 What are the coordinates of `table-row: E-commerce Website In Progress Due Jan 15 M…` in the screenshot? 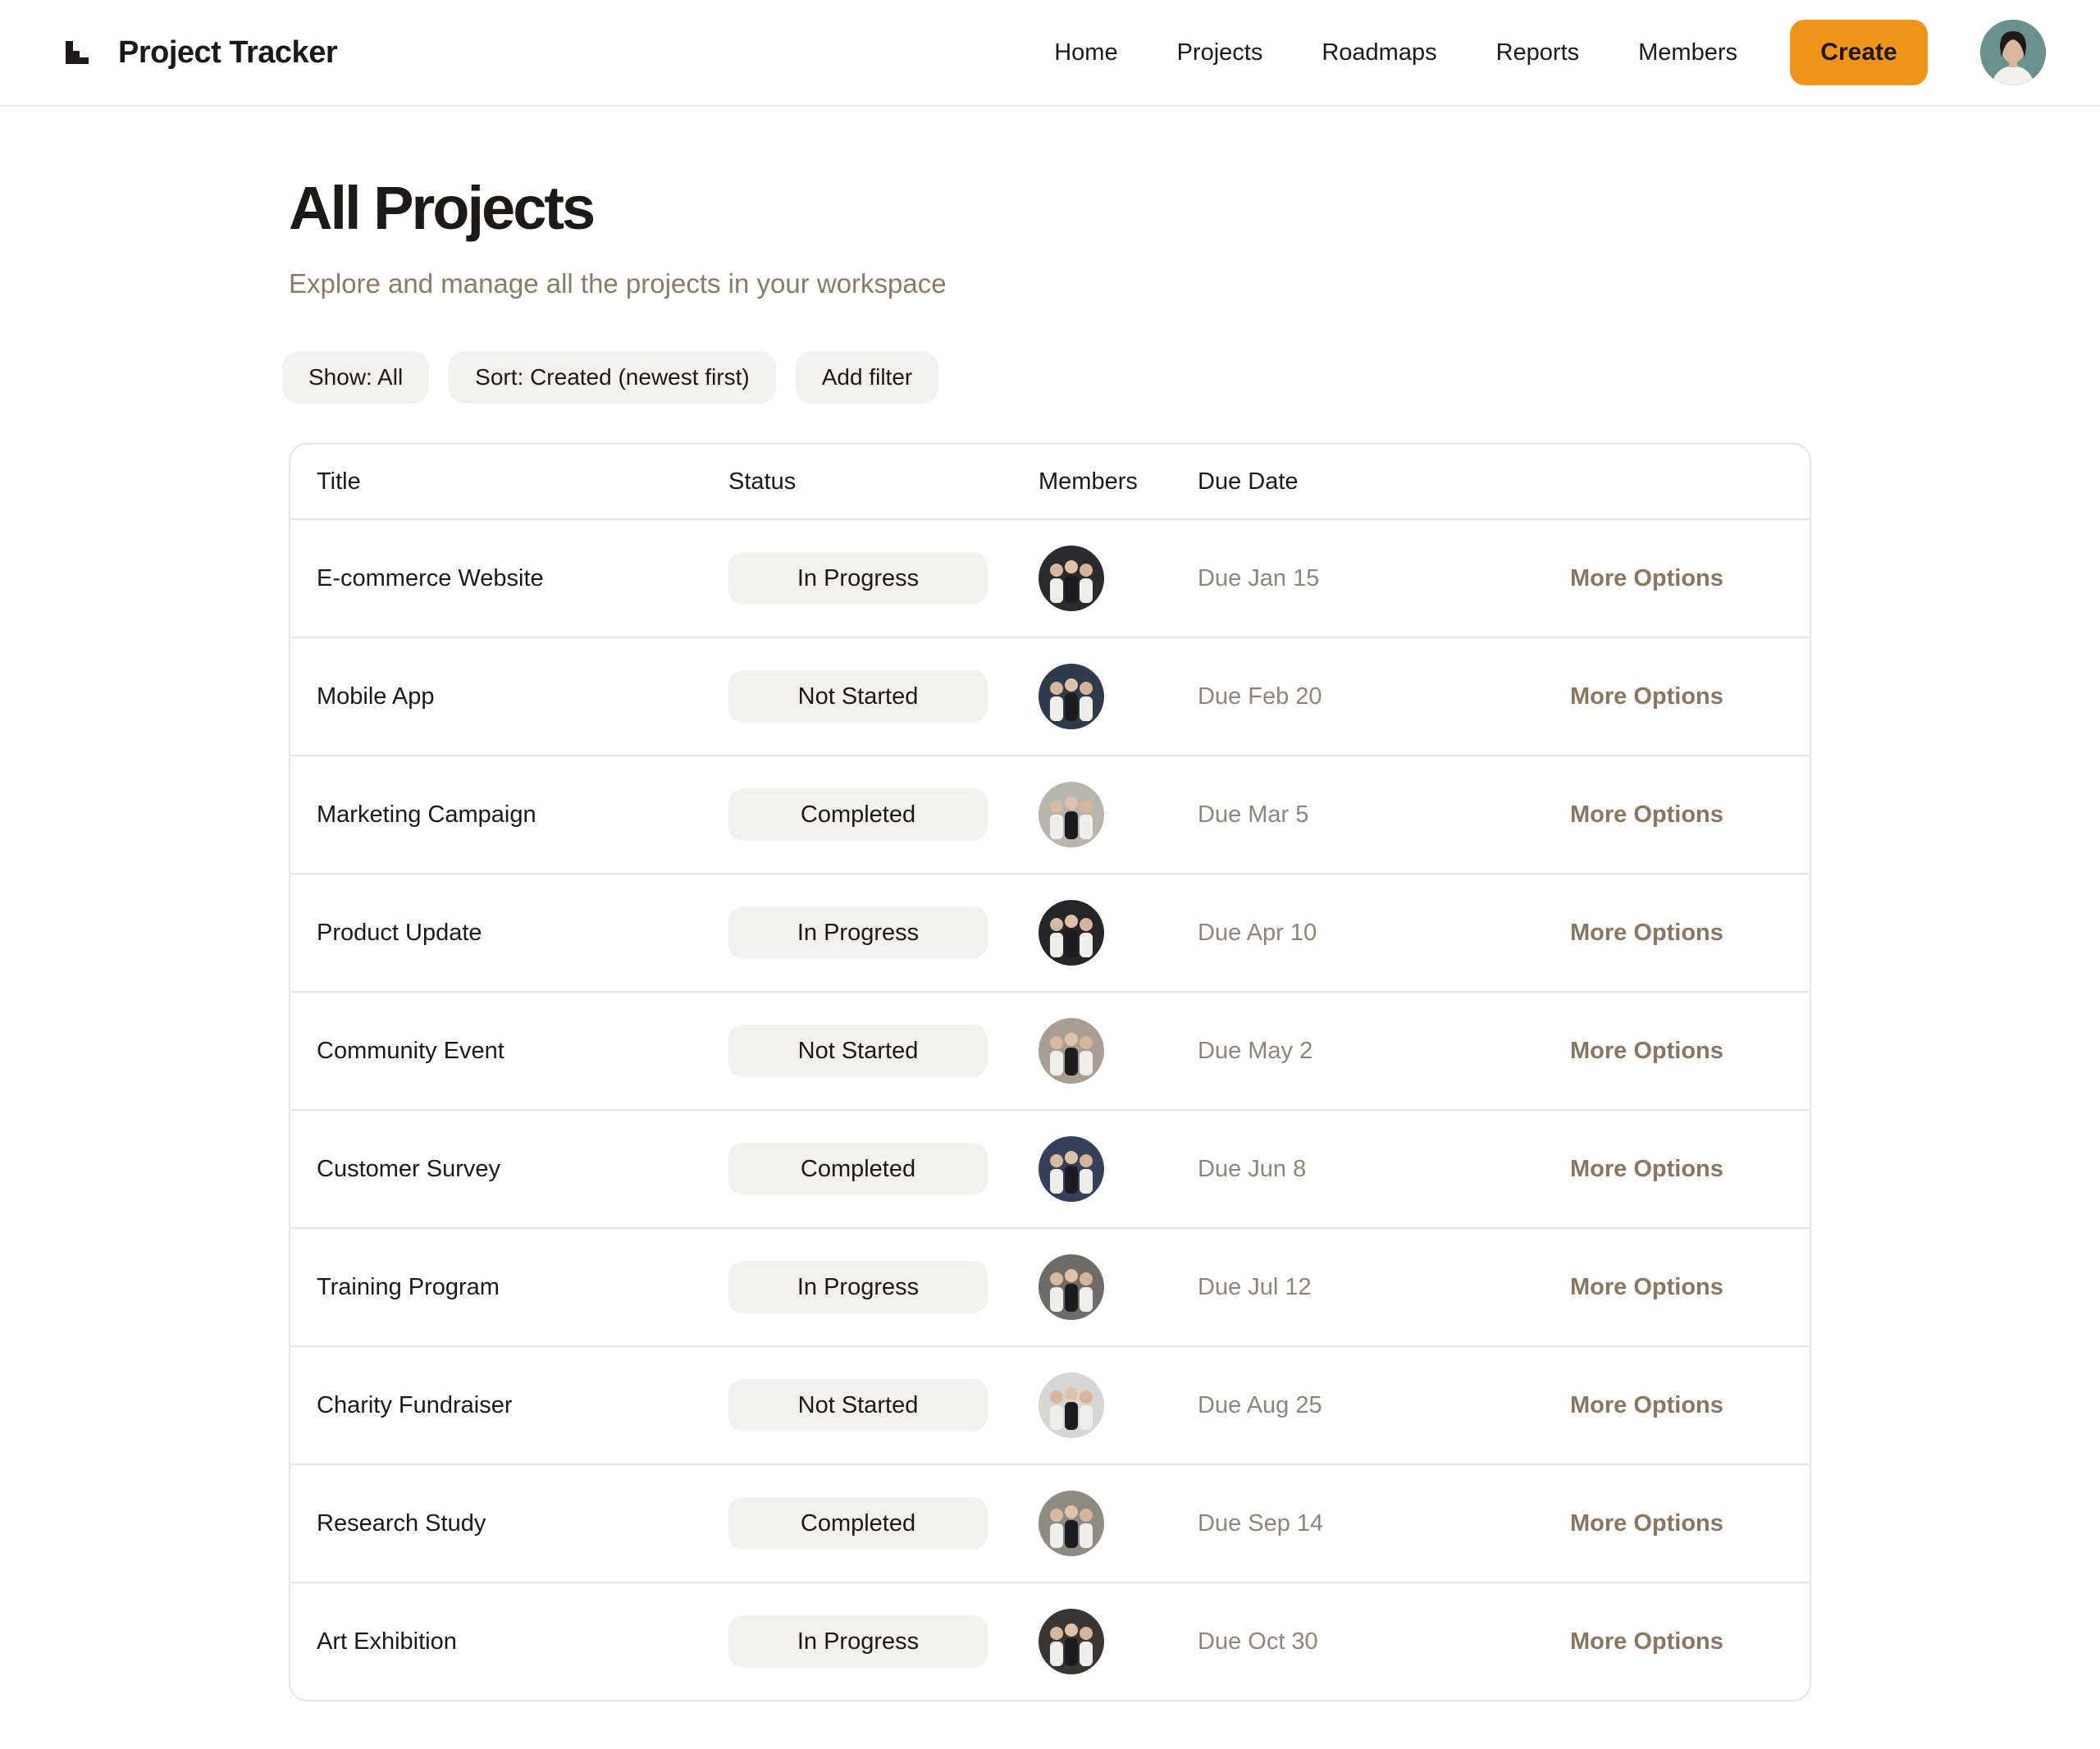 It's located at (1050, 577).